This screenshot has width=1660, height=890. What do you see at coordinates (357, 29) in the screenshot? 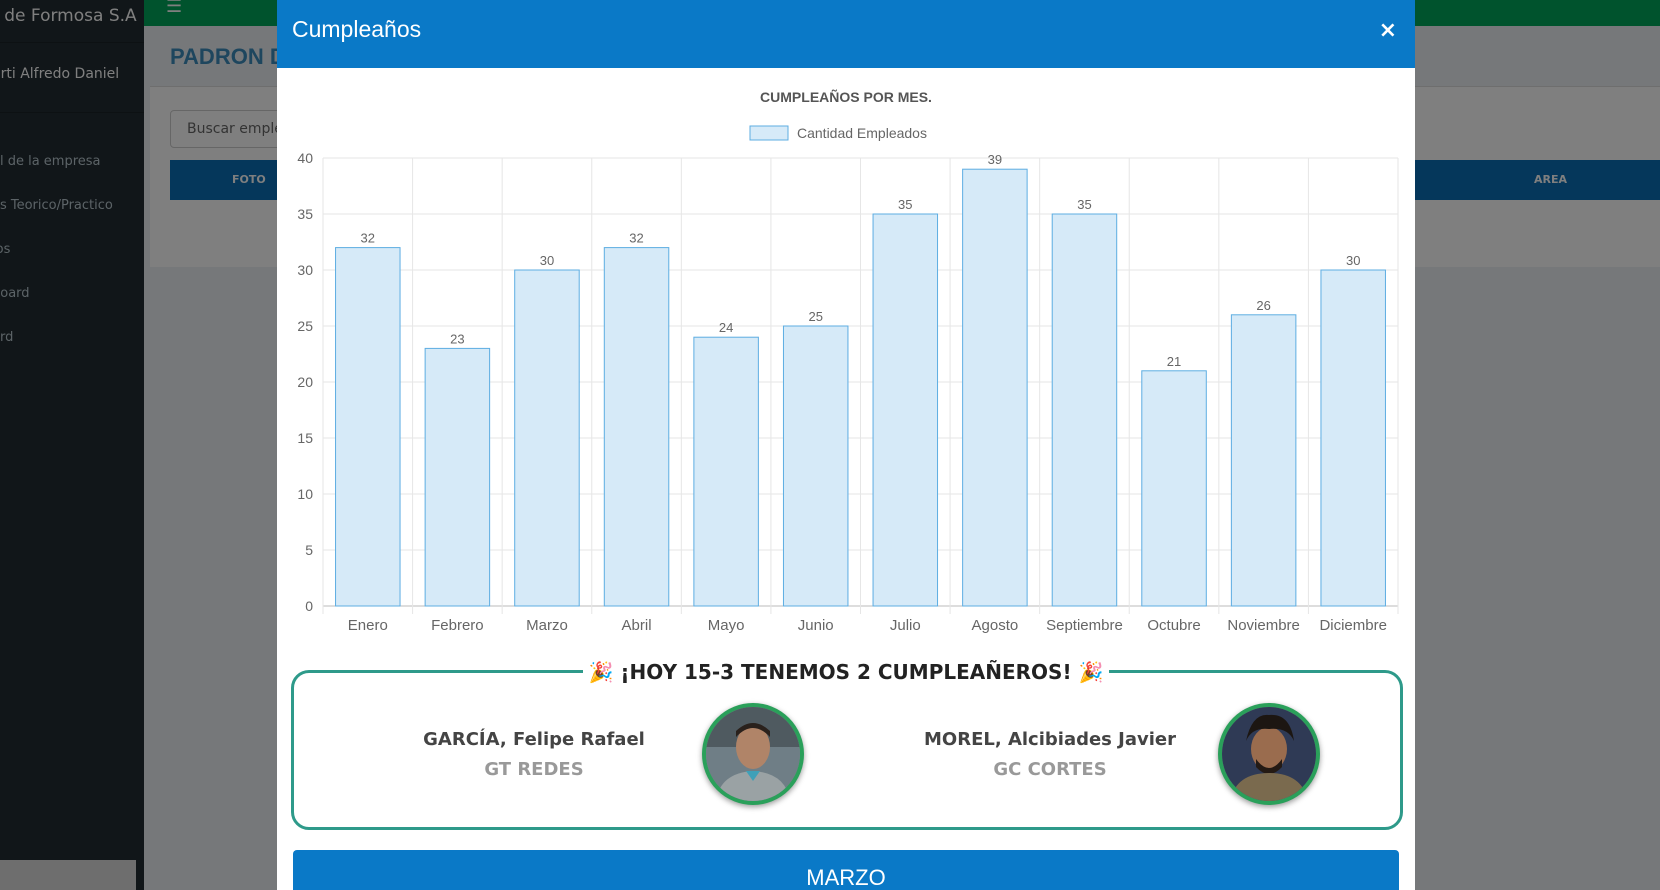
I see `modal-title: Cumpleaños` at bounding box center [357, 29].